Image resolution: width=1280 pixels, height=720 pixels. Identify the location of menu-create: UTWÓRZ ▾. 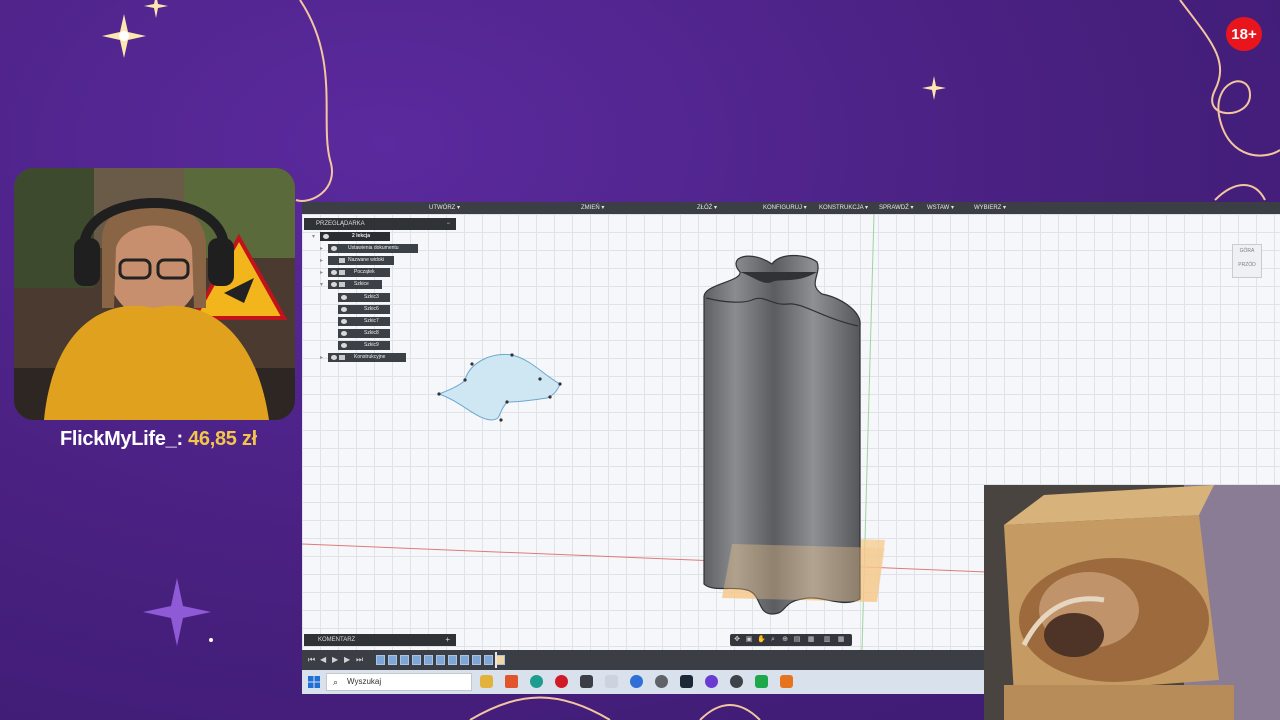
(444, 208).